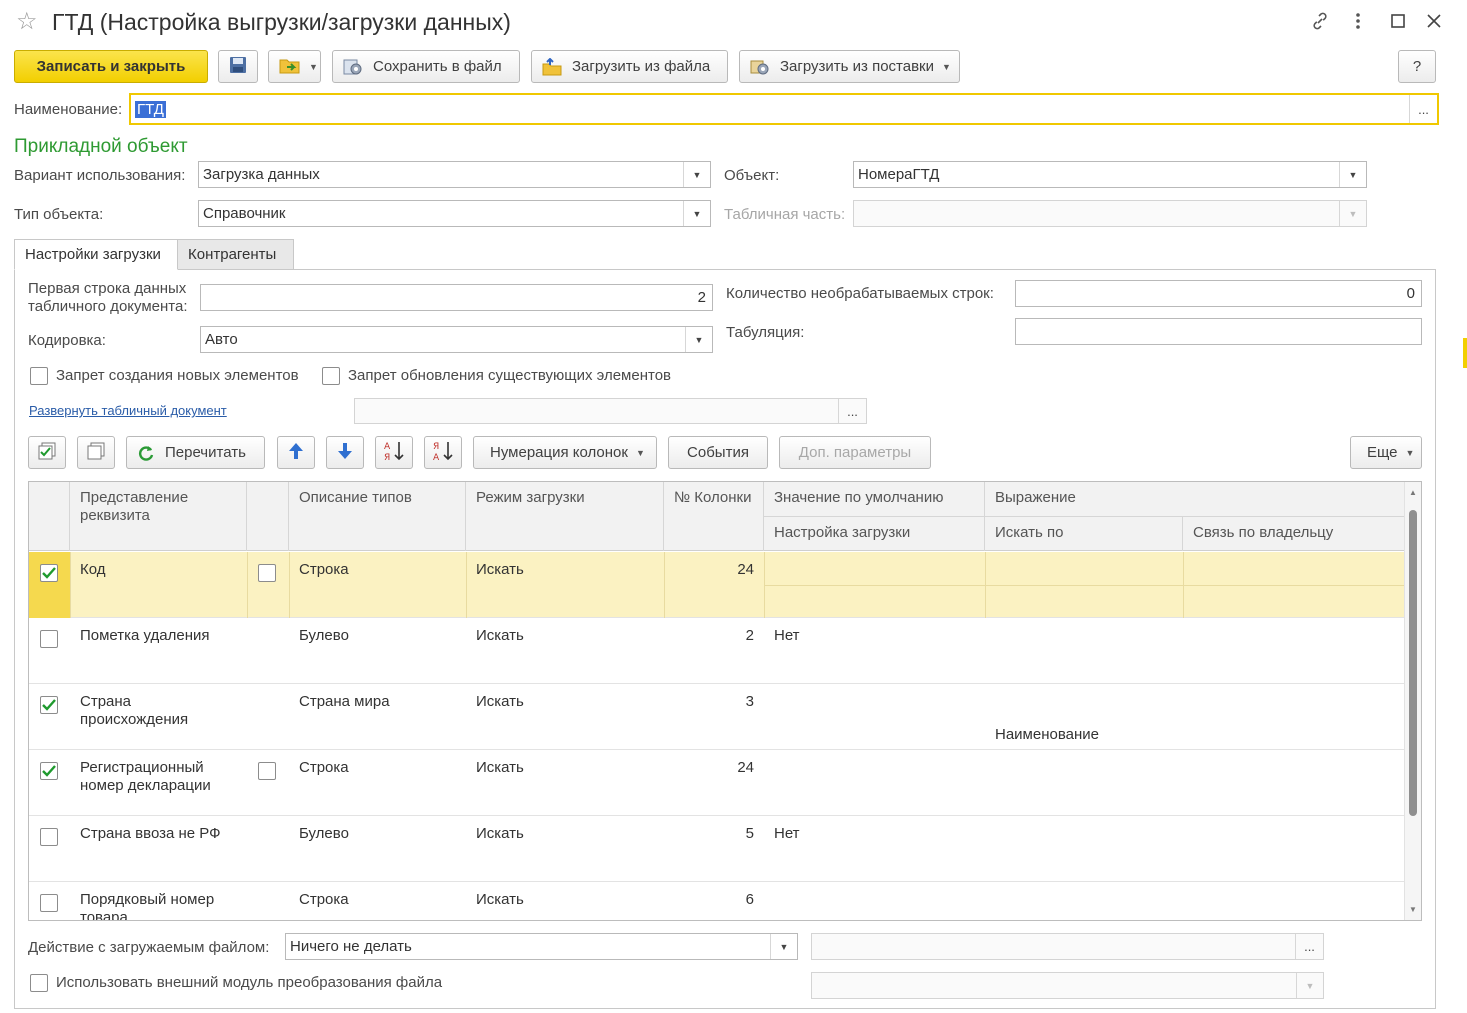  What do you see at coordinates (559, 452) in the screenshot?
I see `column-numbering-label: Нумерация колонок` at bounding box center [559, 452].